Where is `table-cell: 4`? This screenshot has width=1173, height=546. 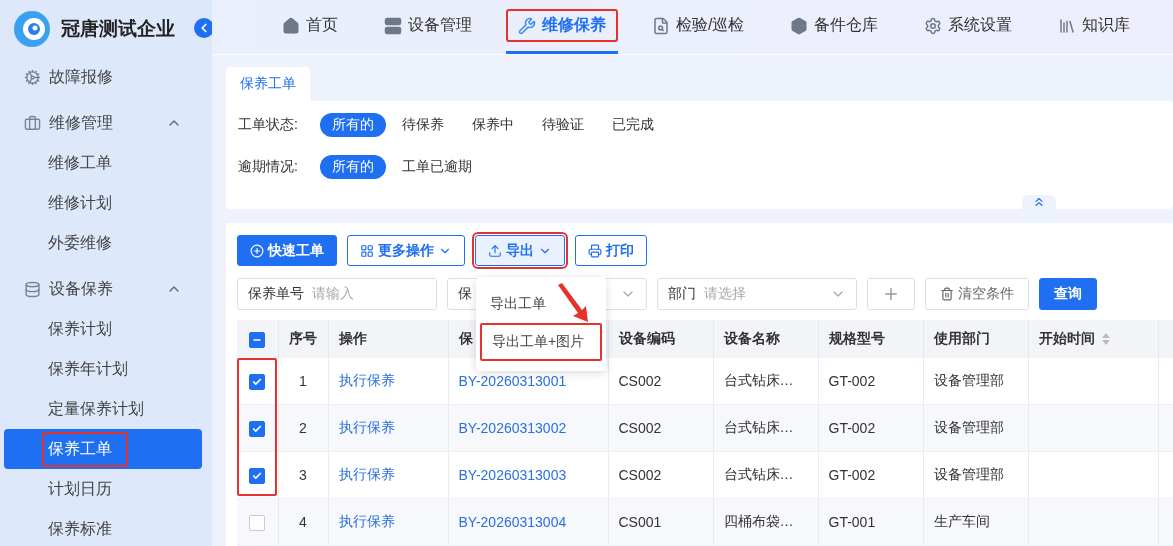
table-cell: 4 is located at coordinates (303, 522).